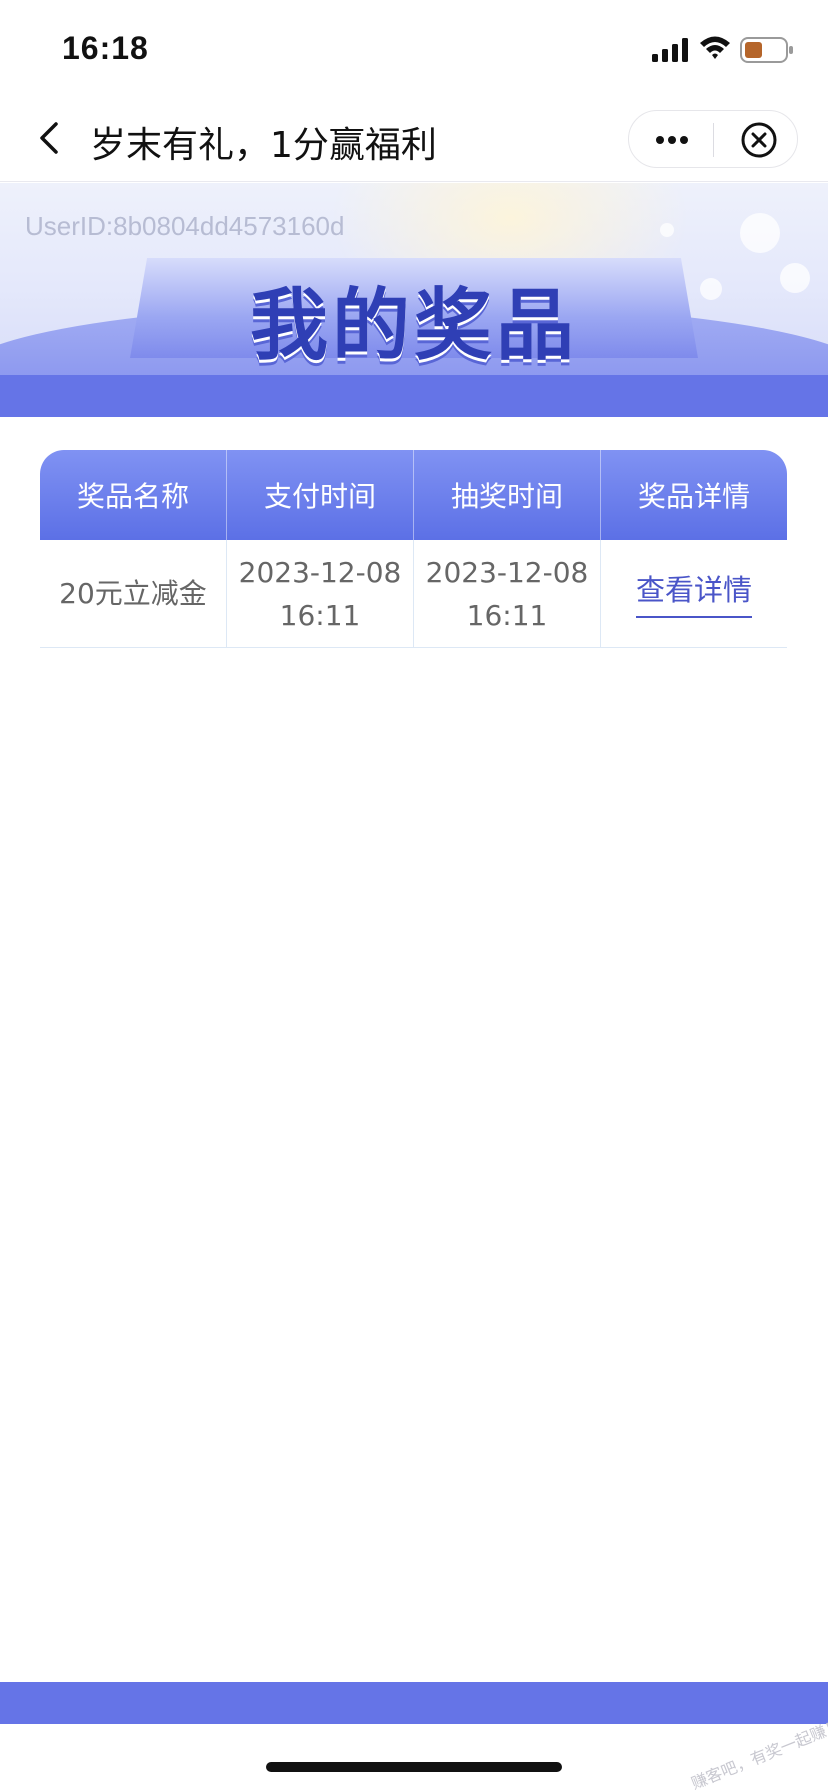 This screenshot has width=828, height=1792. I want to click on battery-icon, so click(766, 50).